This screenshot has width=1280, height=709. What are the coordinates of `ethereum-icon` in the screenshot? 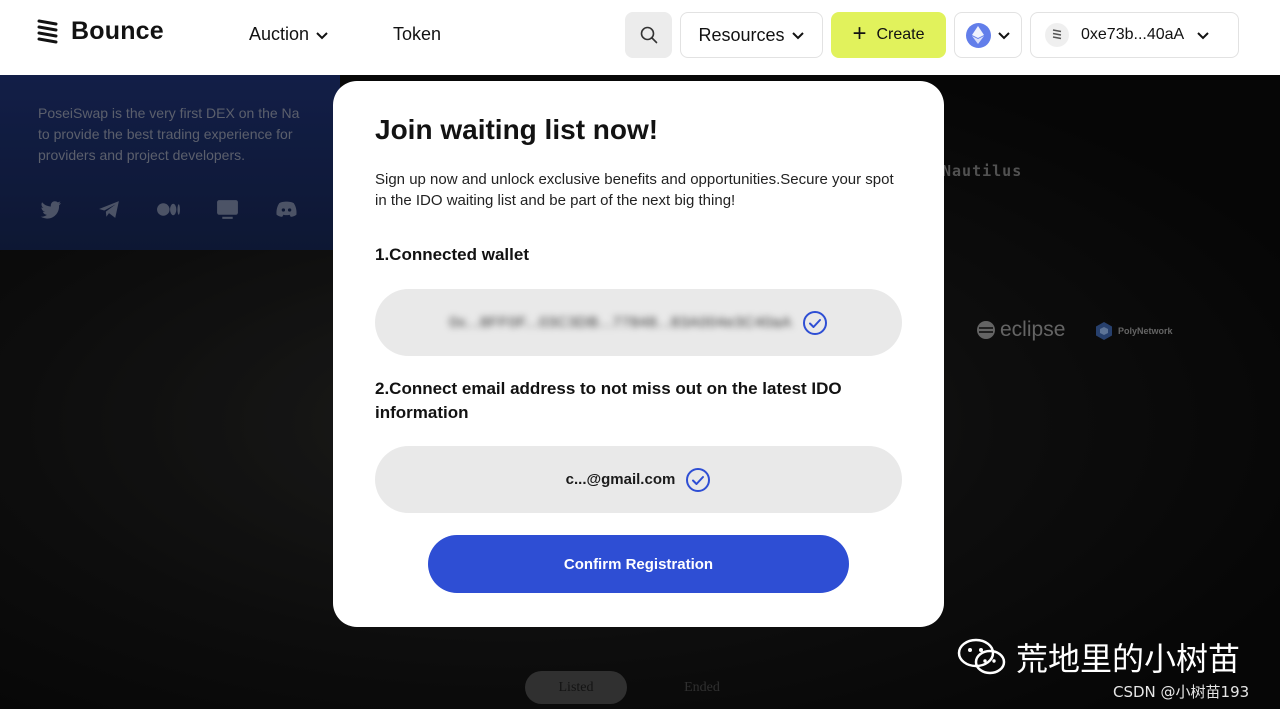 It's located at (978, 35).